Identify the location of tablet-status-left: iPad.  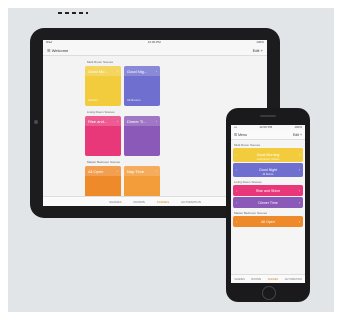
(49, 42).